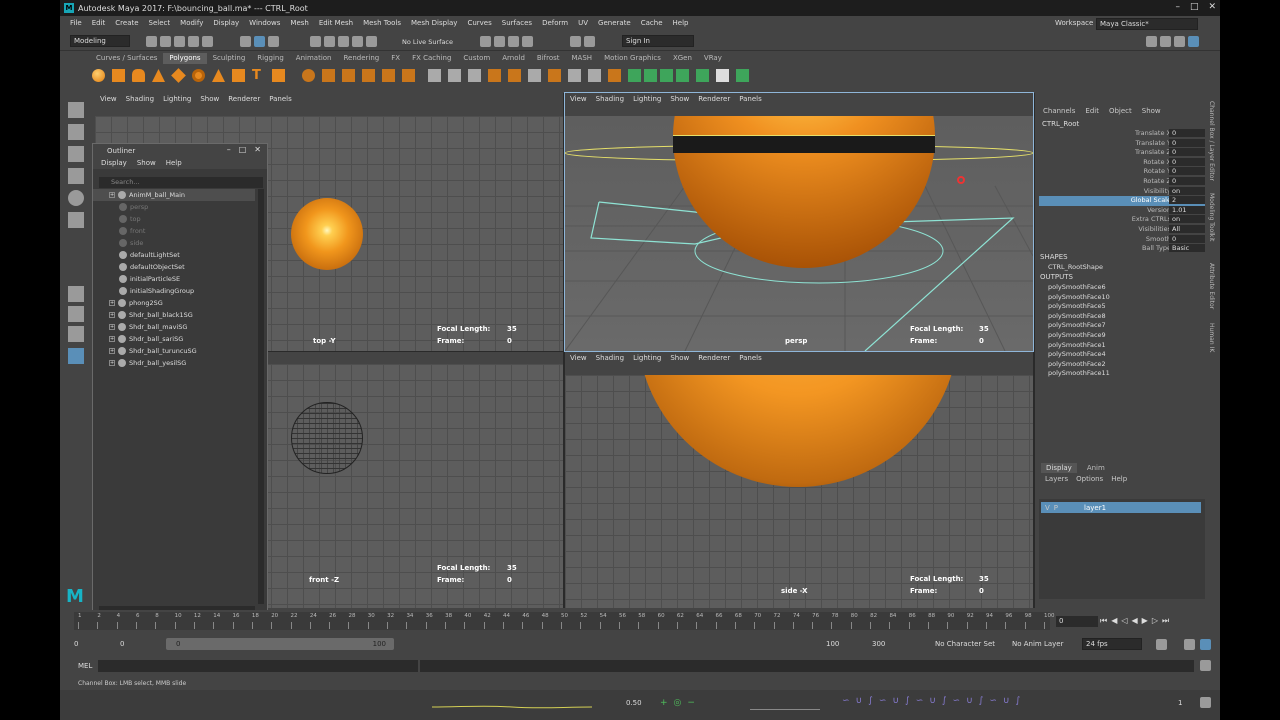 This screenshot has height=720, width=1280. What do you see at coordinates (315, 41) in the screenshot?
I see `snap-grid-icon` at bounding box center [315, 41].